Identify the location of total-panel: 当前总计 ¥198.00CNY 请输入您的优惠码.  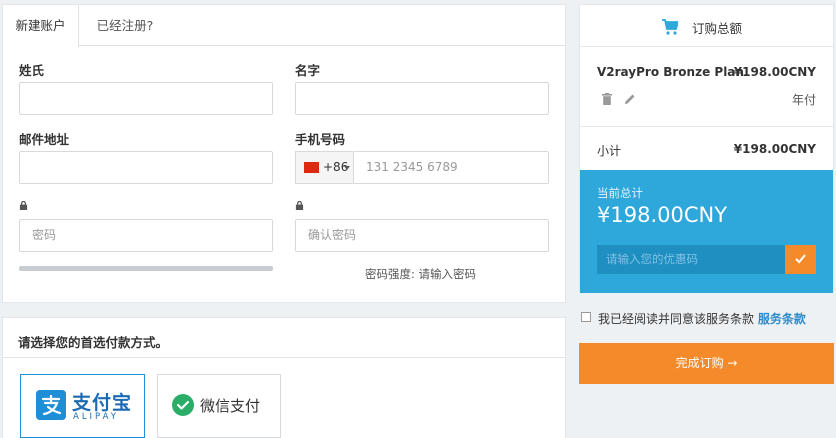
(706, 231).